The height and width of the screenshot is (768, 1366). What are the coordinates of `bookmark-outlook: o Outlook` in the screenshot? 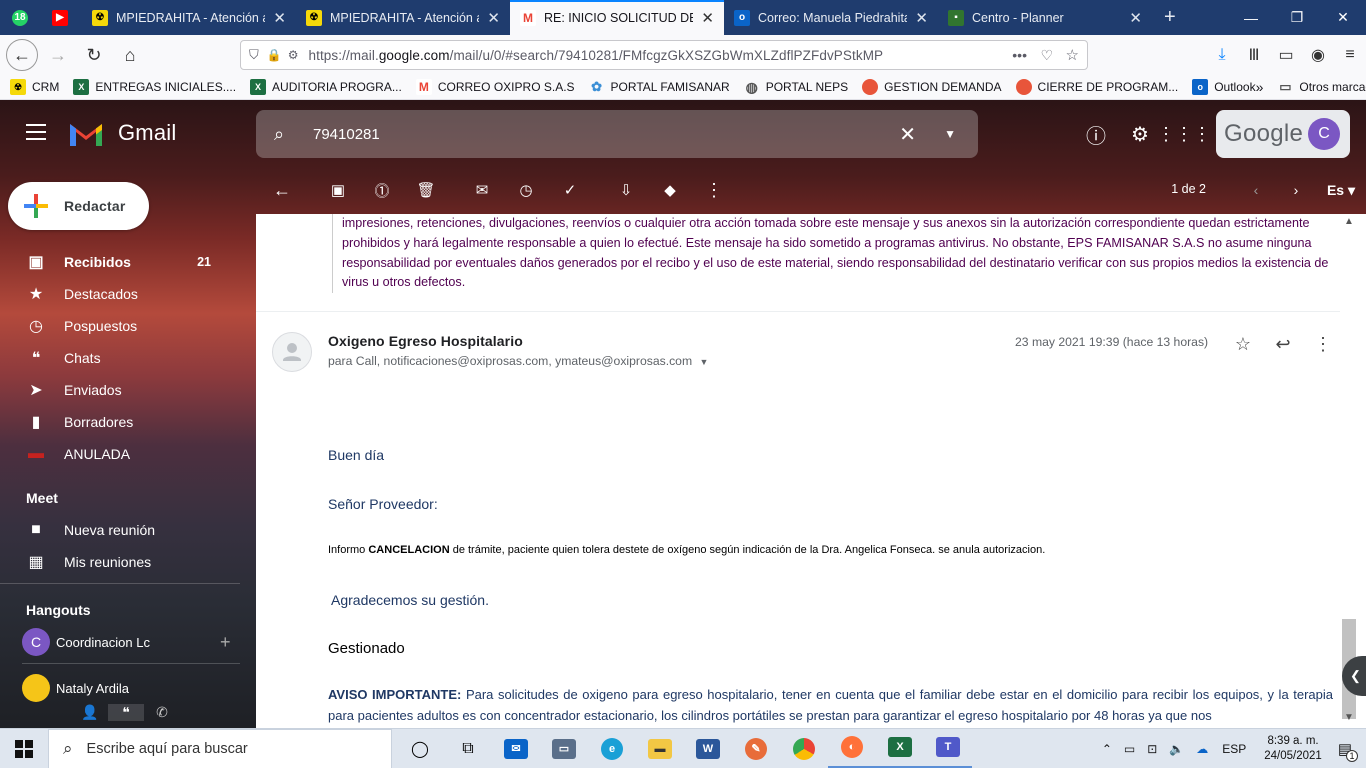 It's located at (1224, 87).